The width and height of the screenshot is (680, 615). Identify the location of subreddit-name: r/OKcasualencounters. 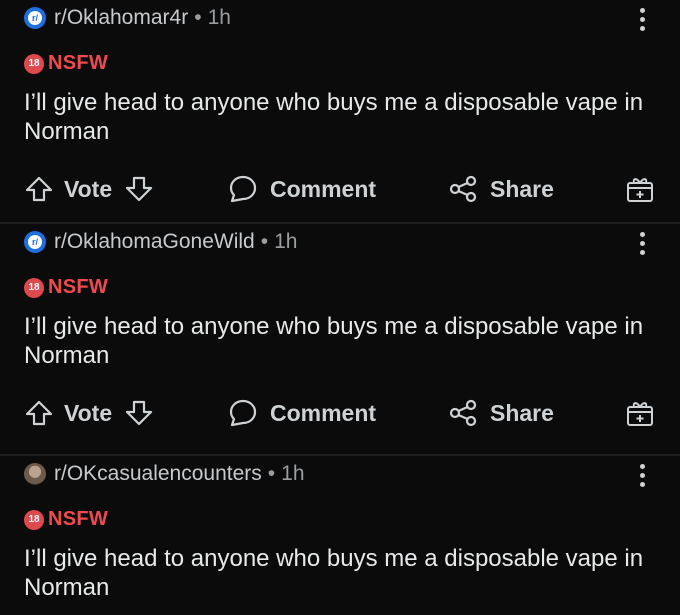
(158, 474).